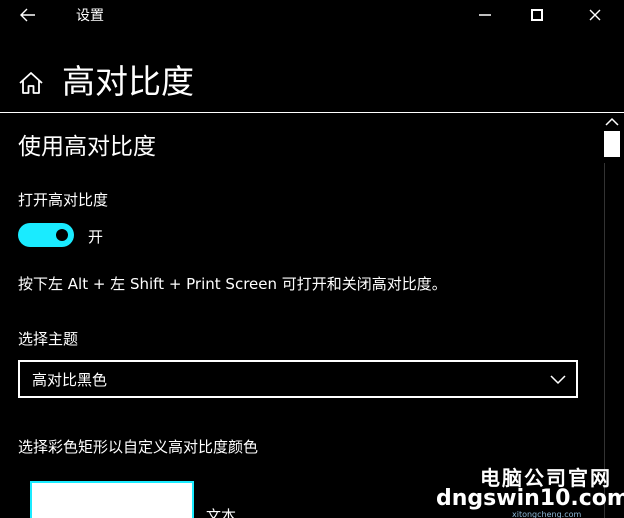 This screenshot has width=624, height=518. What do you see at coordinates (112, 499) in the screenshot?
I see `text-color-swatch` at bounding box center [112, 499].